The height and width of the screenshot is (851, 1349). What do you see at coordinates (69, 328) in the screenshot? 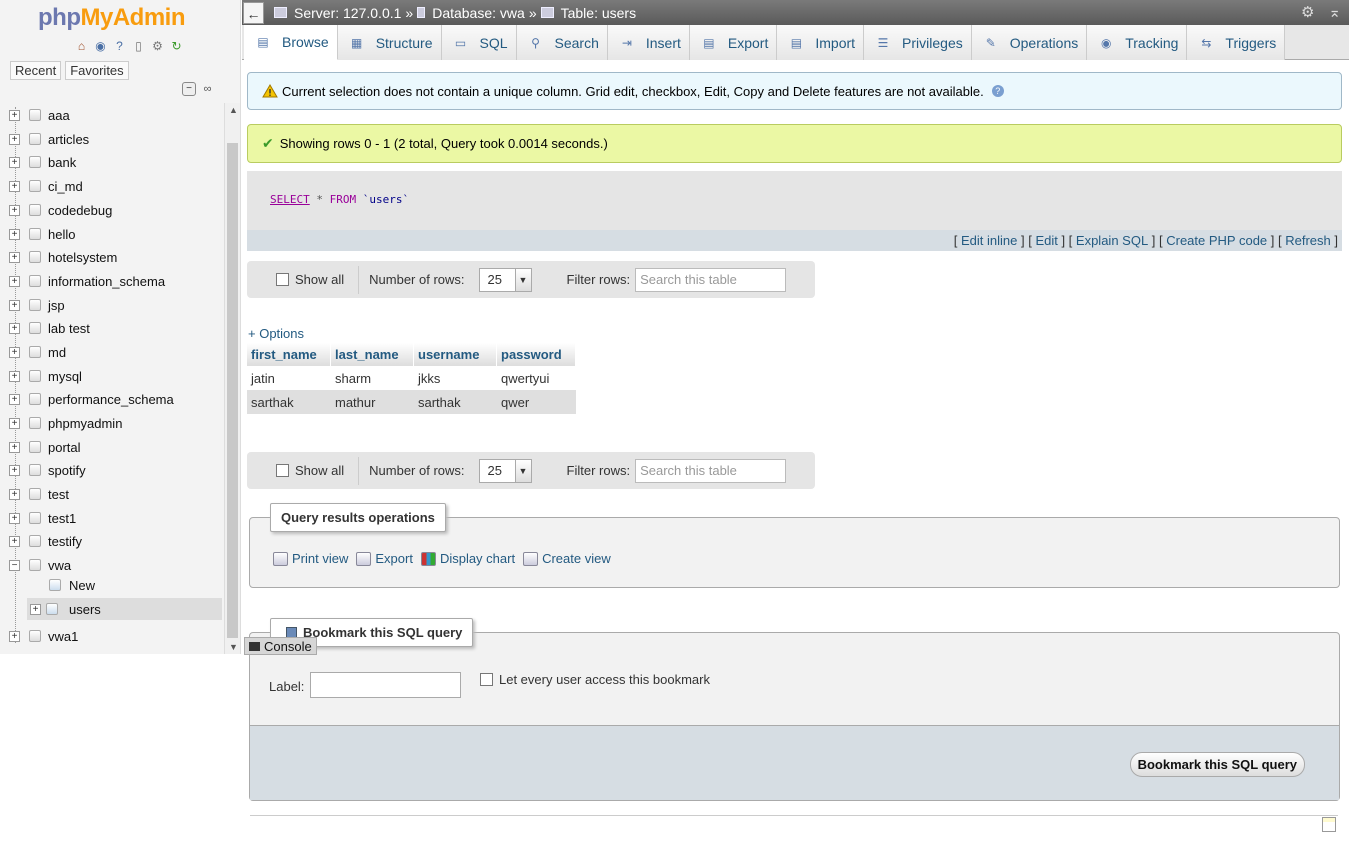
I see `db-label: lab test` at bounding box center [69, 328].